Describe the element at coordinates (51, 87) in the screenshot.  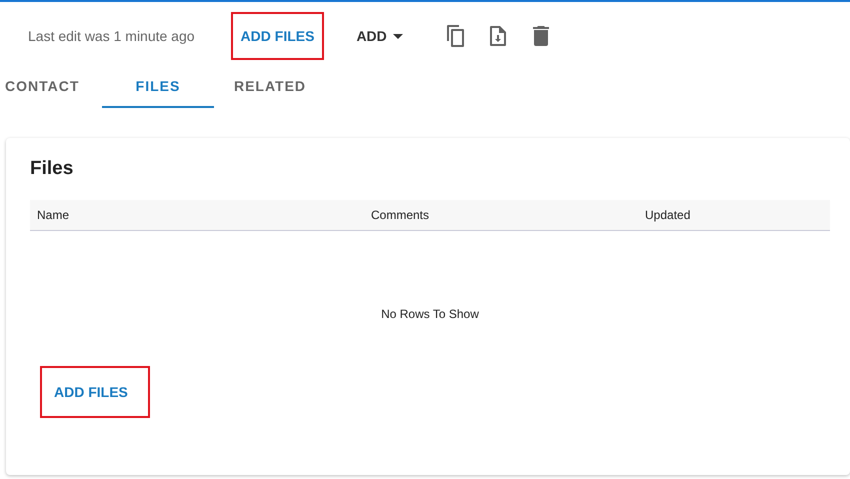
I see `tab: CONTACT` at that location.